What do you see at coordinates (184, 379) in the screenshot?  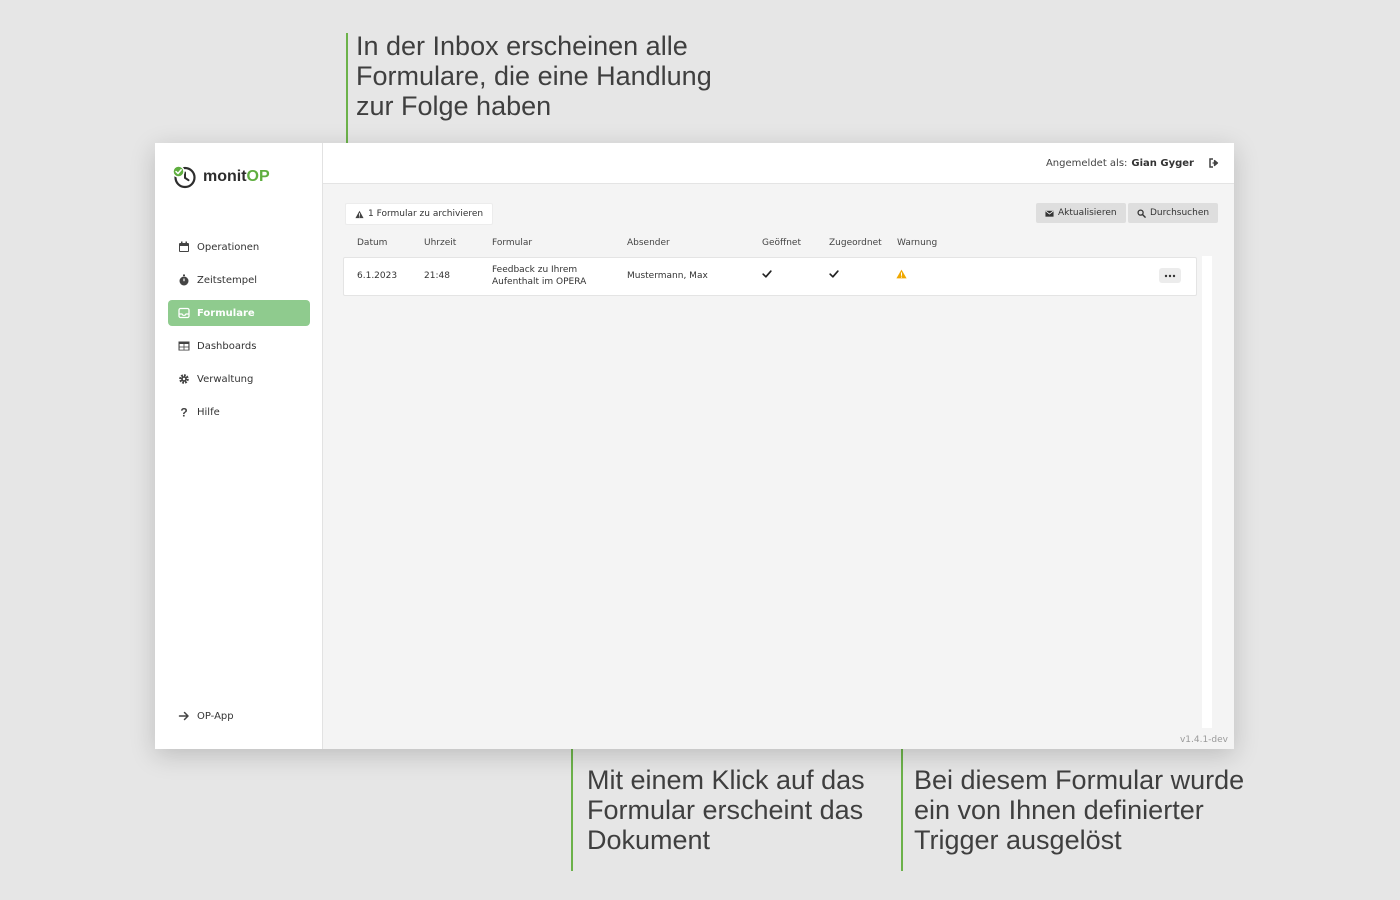 I see `gear-icon` at bounding box center [184, 379].